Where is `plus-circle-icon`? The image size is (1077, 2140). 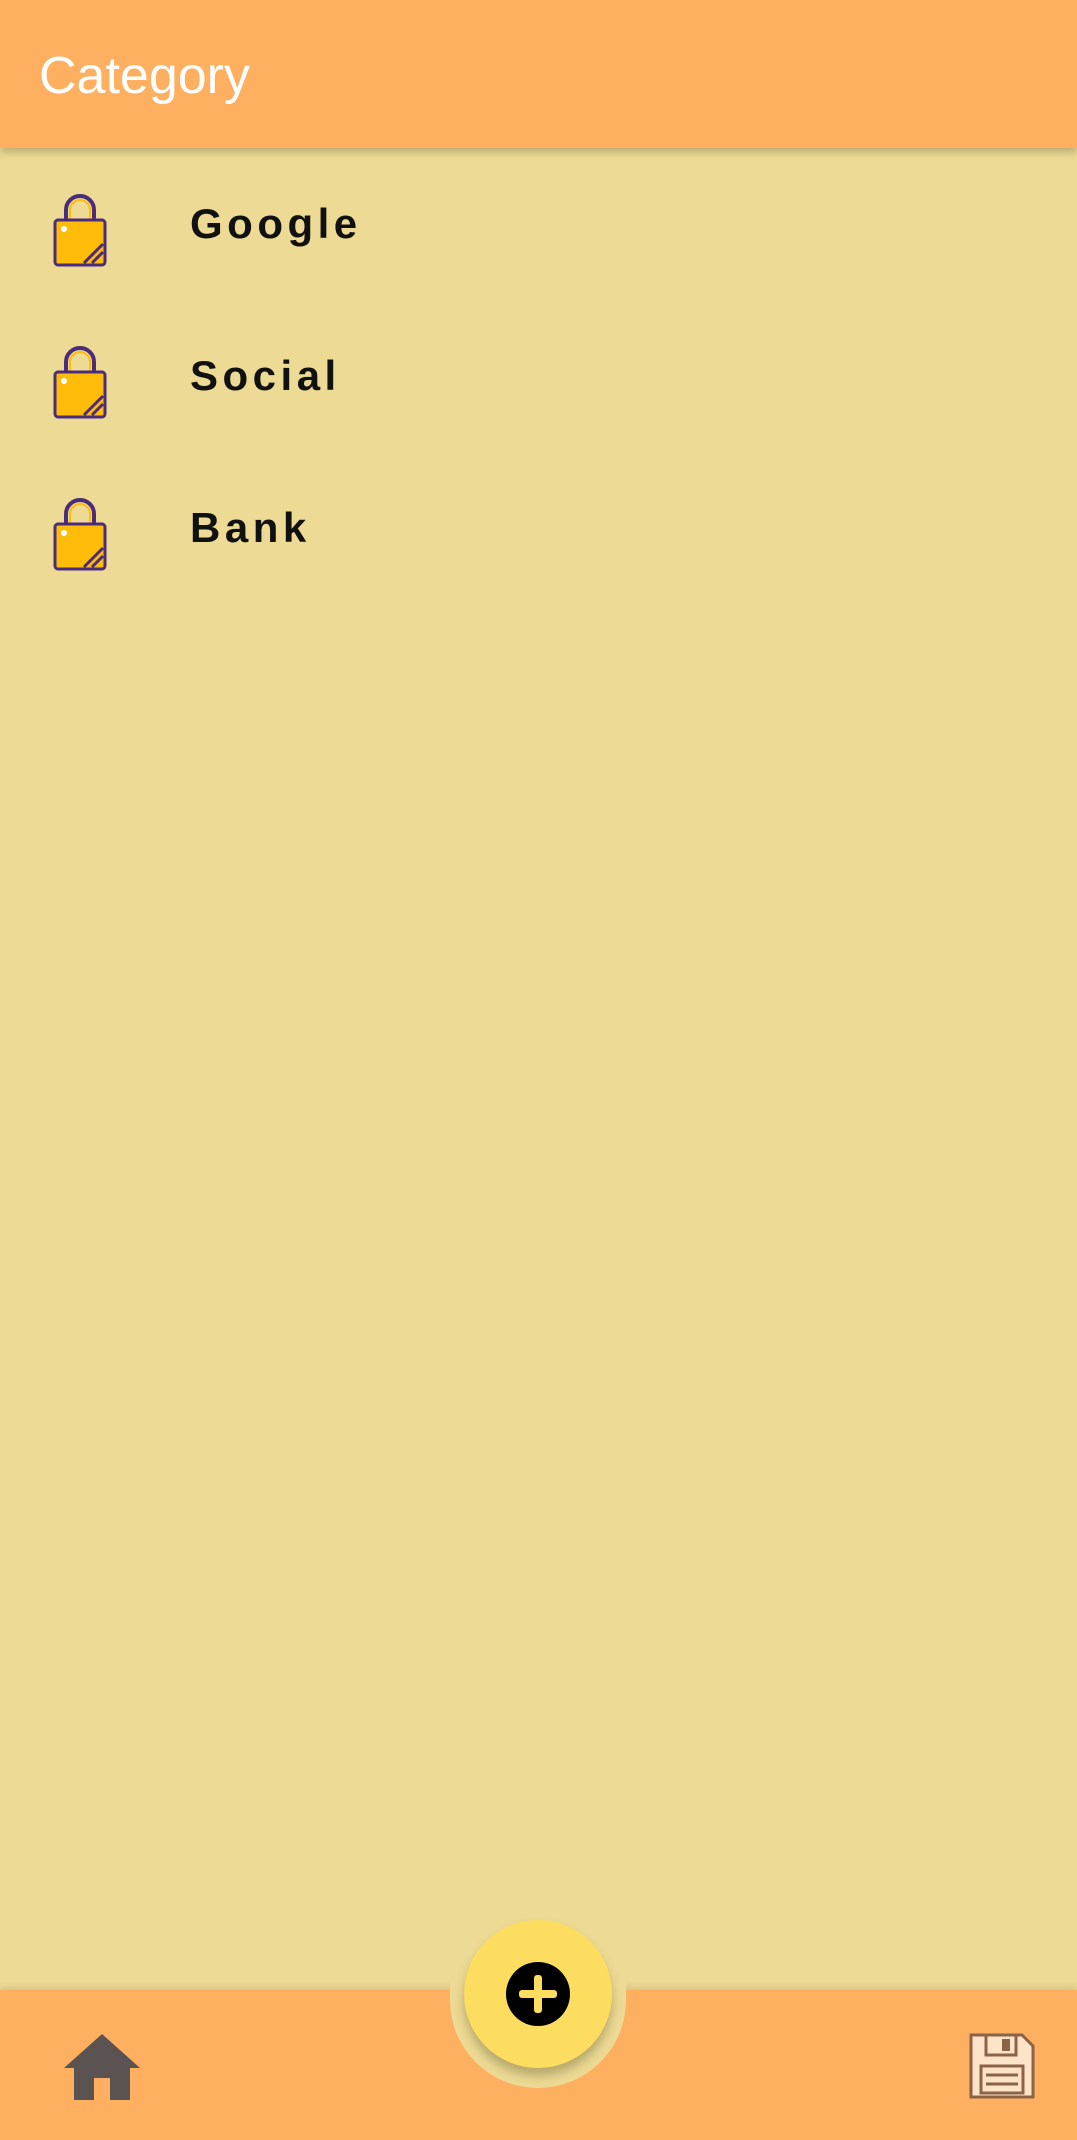
plus-circle-icon is located at coordinates (538, 1994).